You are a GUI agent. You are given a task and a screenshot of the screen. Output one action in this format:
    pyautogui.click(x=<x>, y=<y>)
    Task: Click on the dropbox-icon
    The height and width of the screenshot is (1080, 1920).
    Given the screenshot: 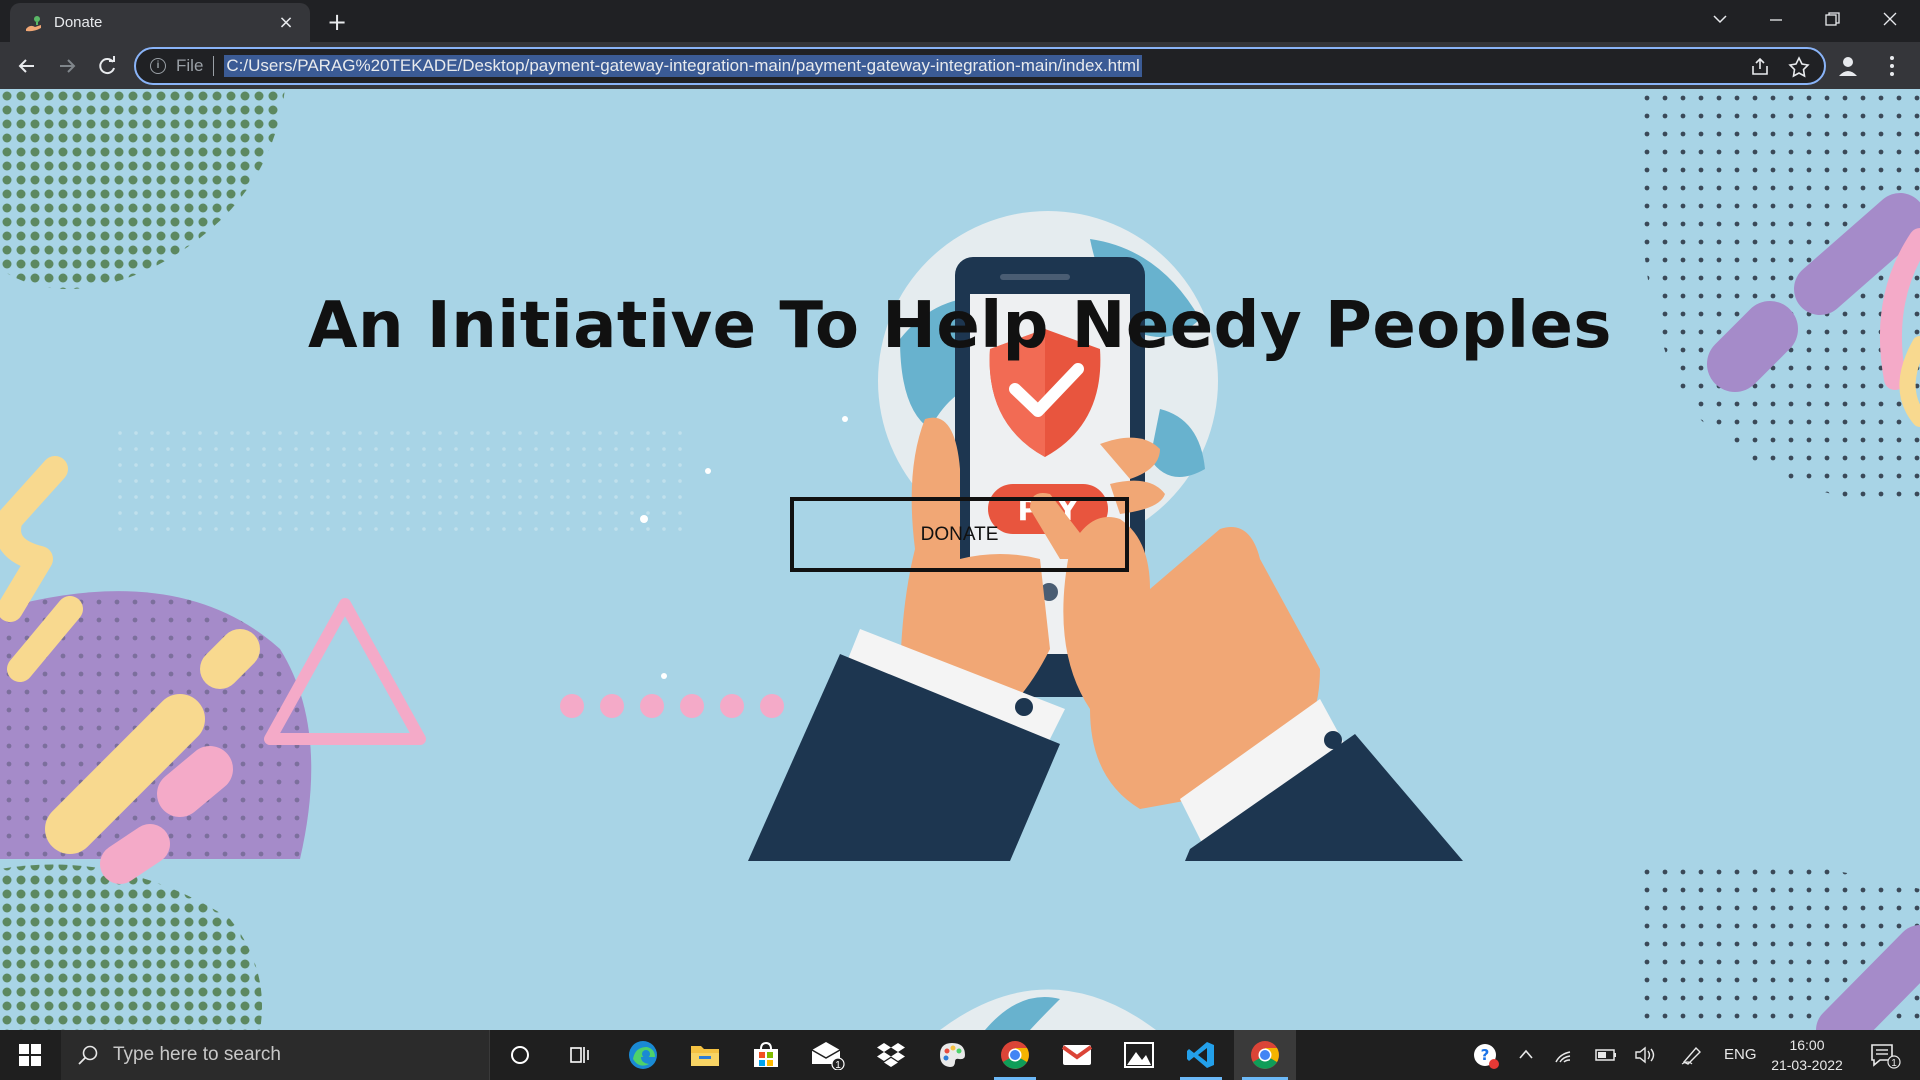 What is the action you would take?
    pyautogui.click(x=891, y=1055)
    